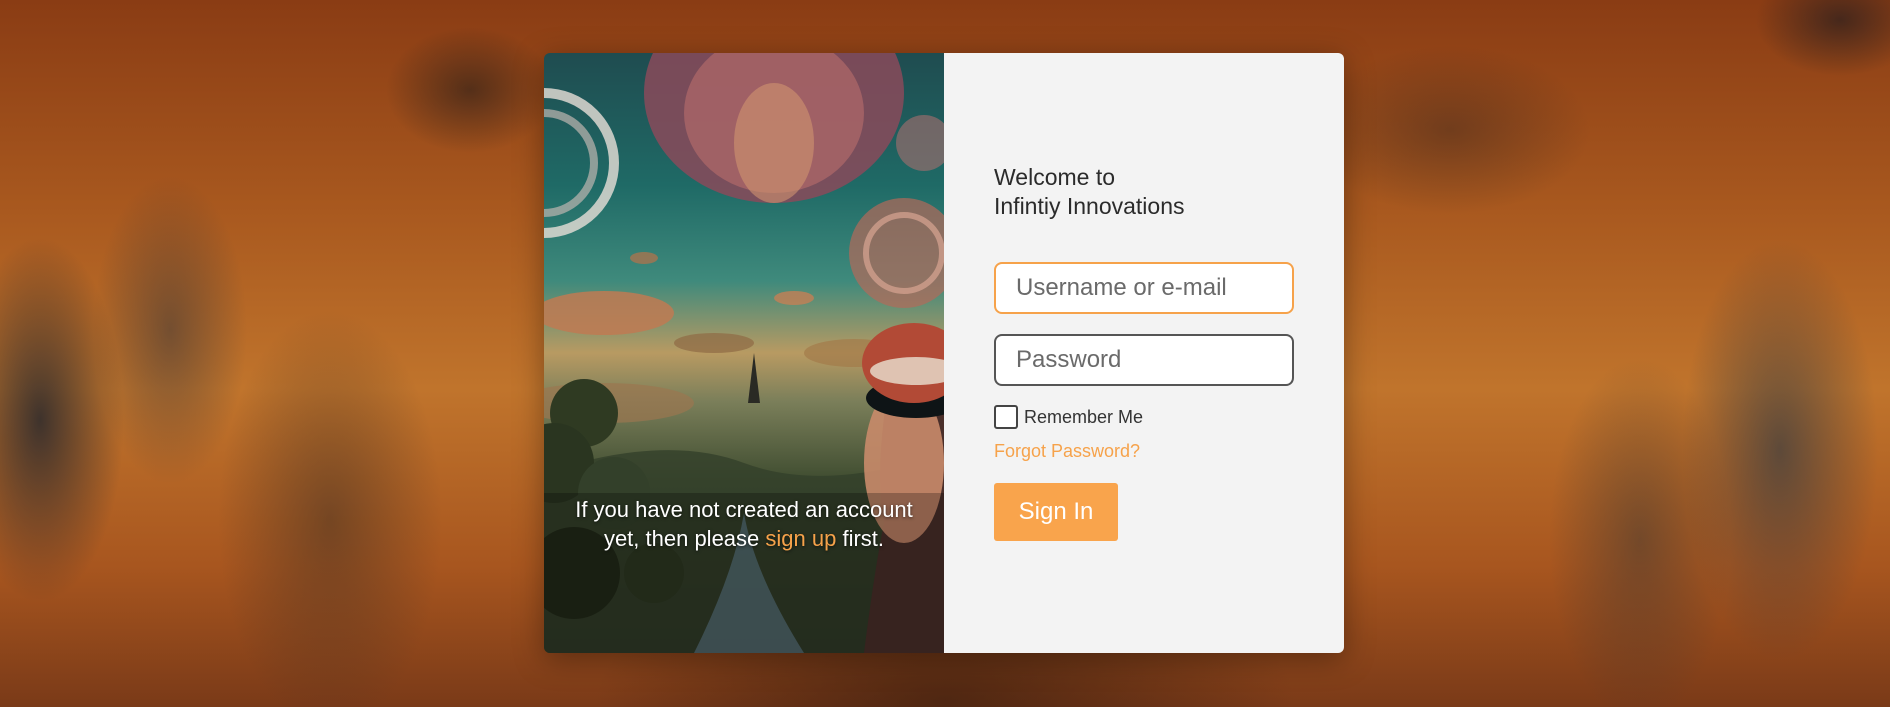  Describe the element at coordinates (800, 538) in the screenshot. I see `sign-up-link: sign up` at that location.